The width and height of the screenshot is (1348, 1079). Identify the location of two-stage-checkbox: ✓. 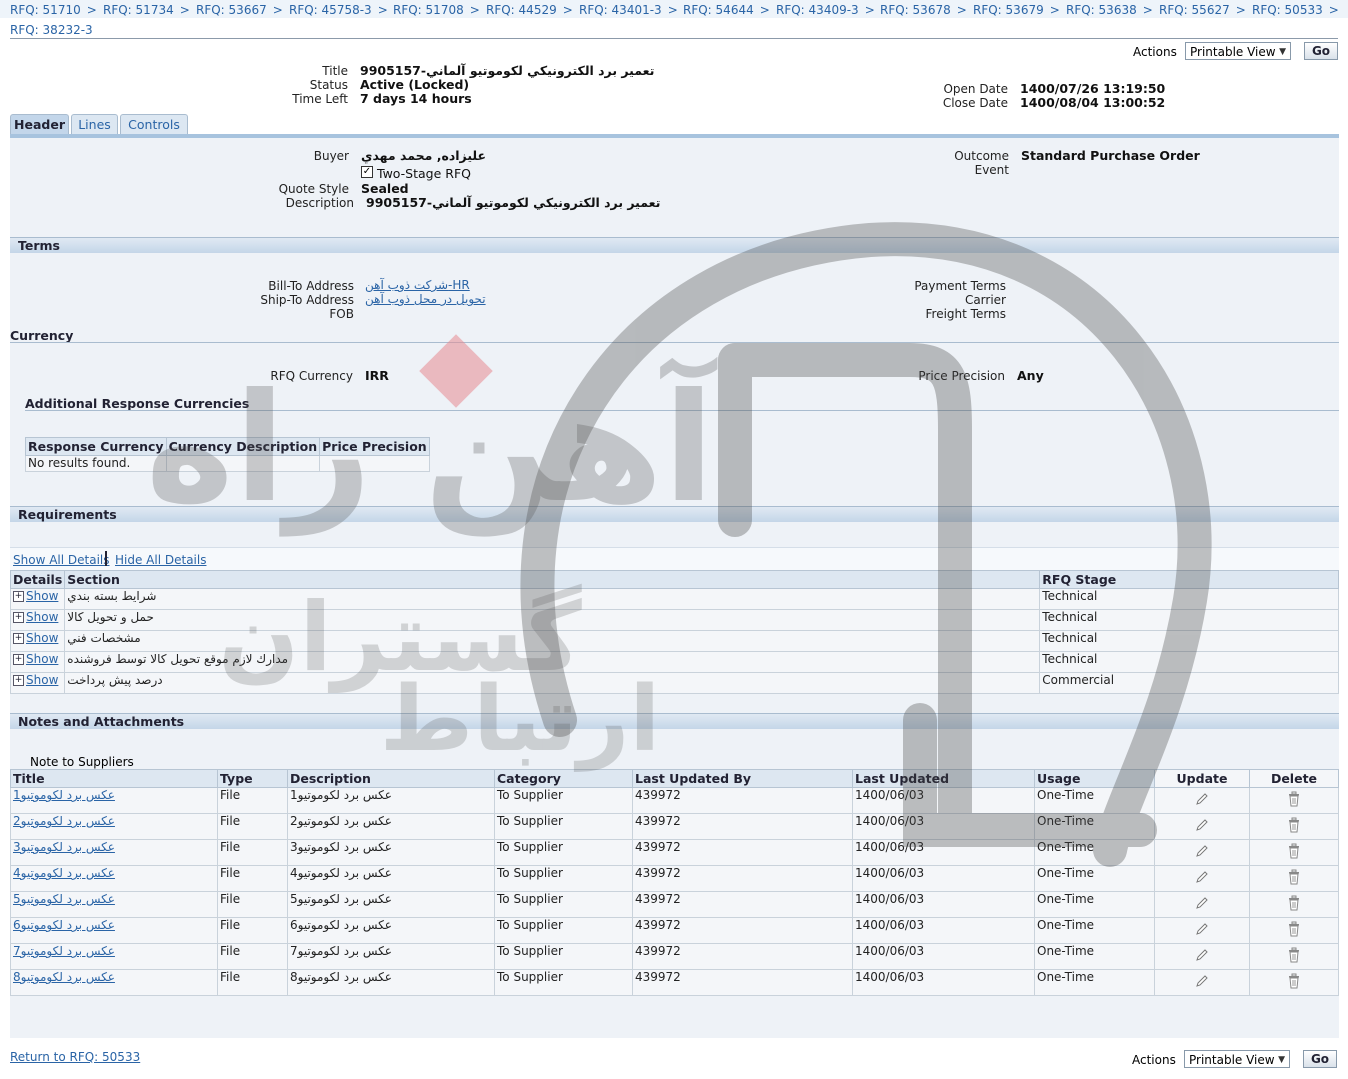
(367, 172).